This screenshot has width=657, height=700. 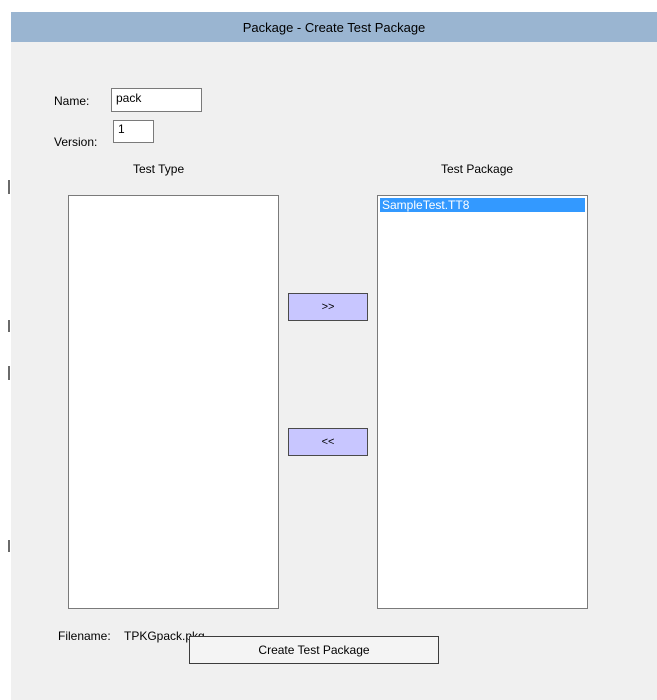 I want to click on name-label: Name:, so click(x=72, y=101).